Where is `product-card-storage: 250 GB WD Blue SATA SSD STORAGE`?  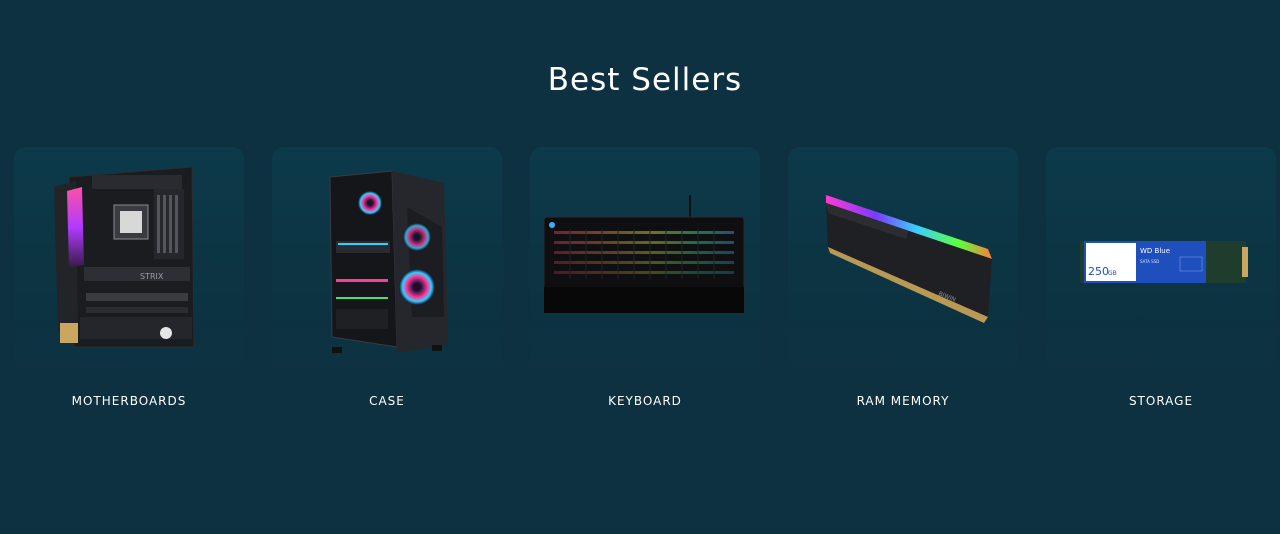
product-card-storage: 250 GB WD Blue SATA SSD STORAGE is located at coordinates (1161, 282).